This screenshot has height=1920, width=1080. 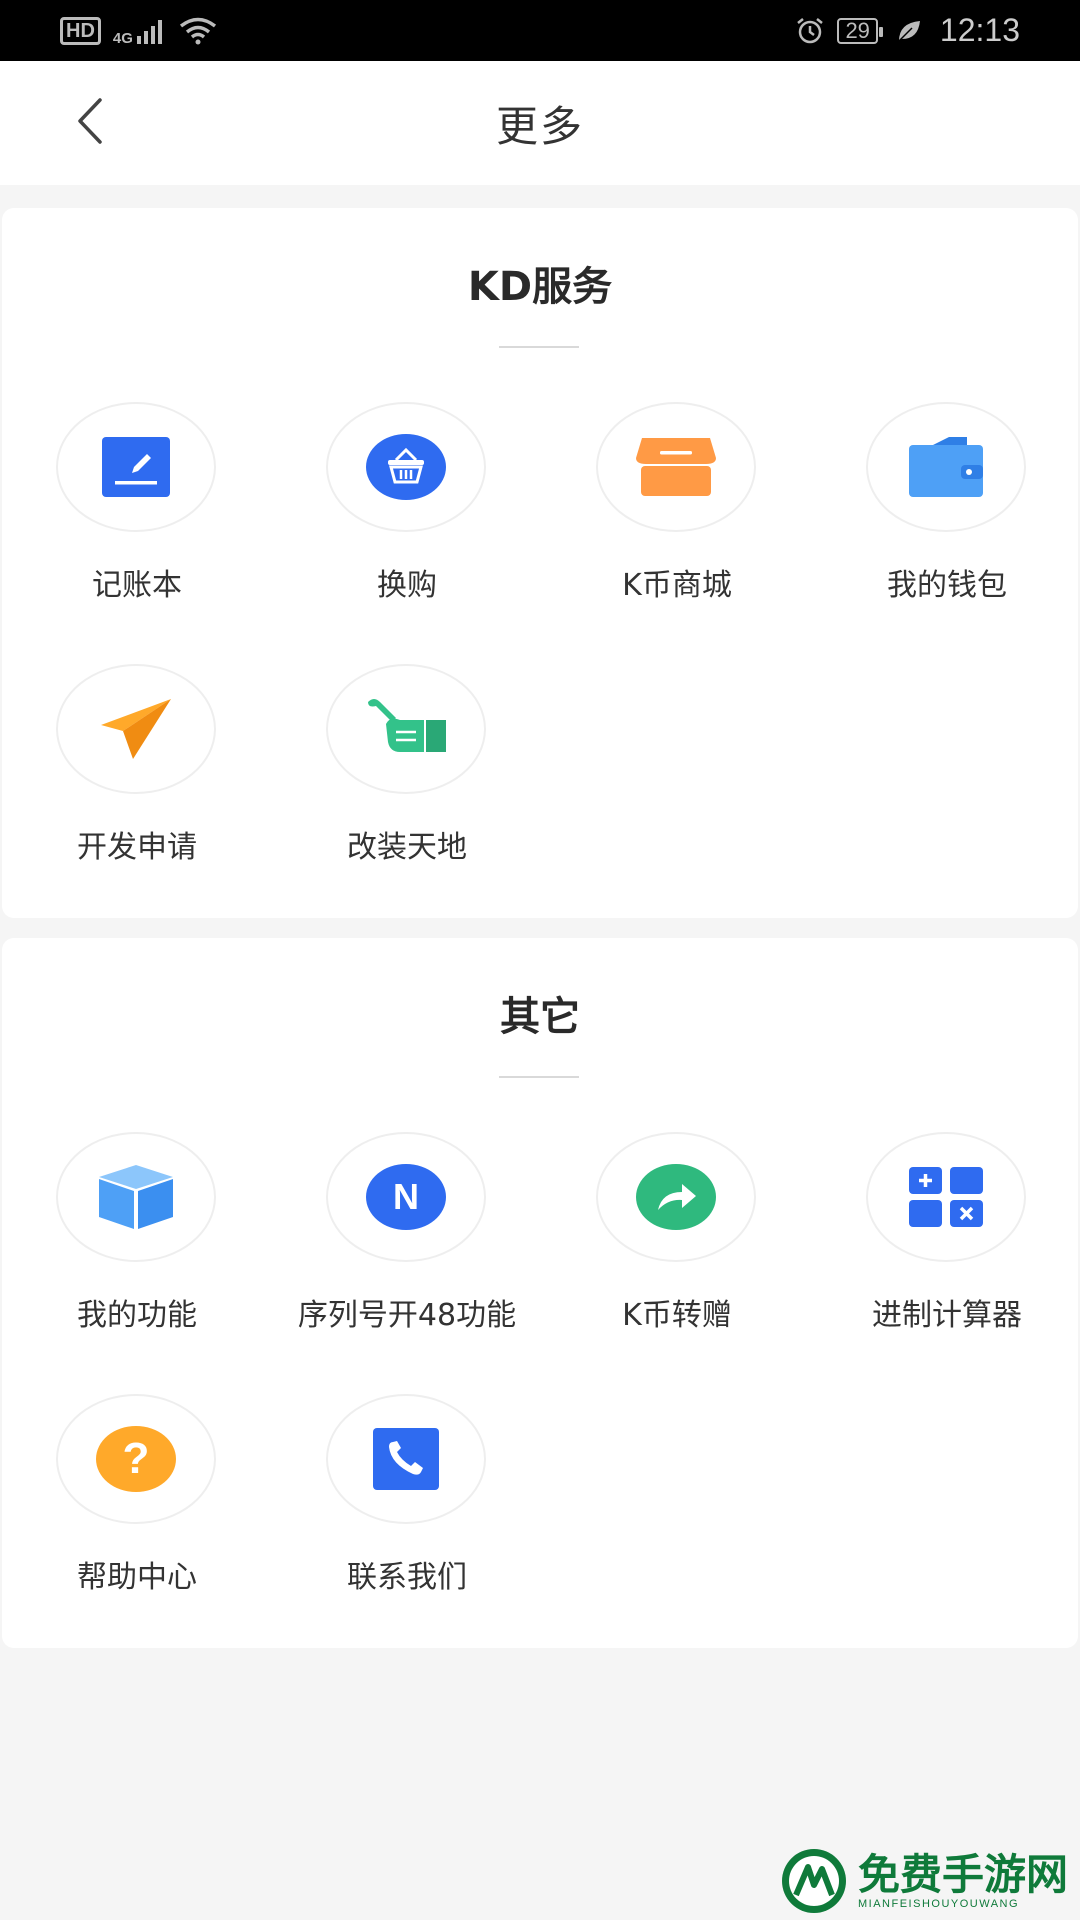 I want to click on phone-icon, so click(x=406, y=1459).